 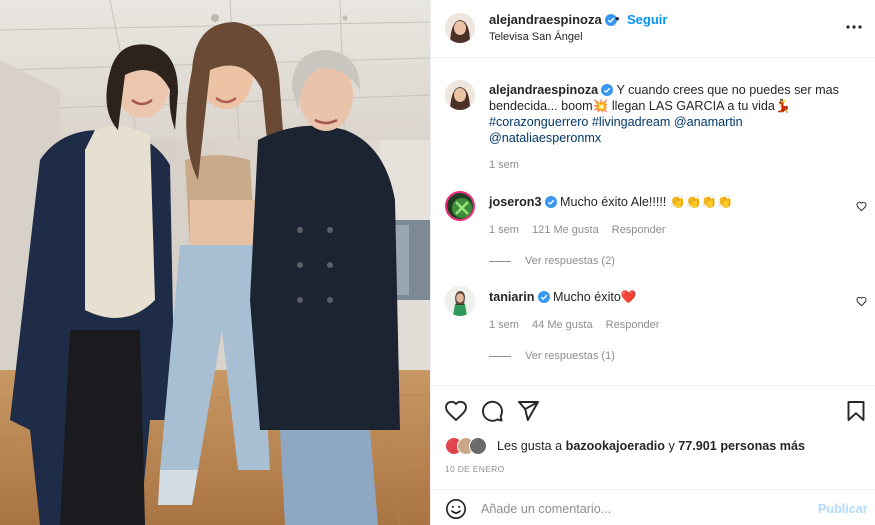 I want to click on red-heart-emoji: ❤️, so click(x=628, y=297).